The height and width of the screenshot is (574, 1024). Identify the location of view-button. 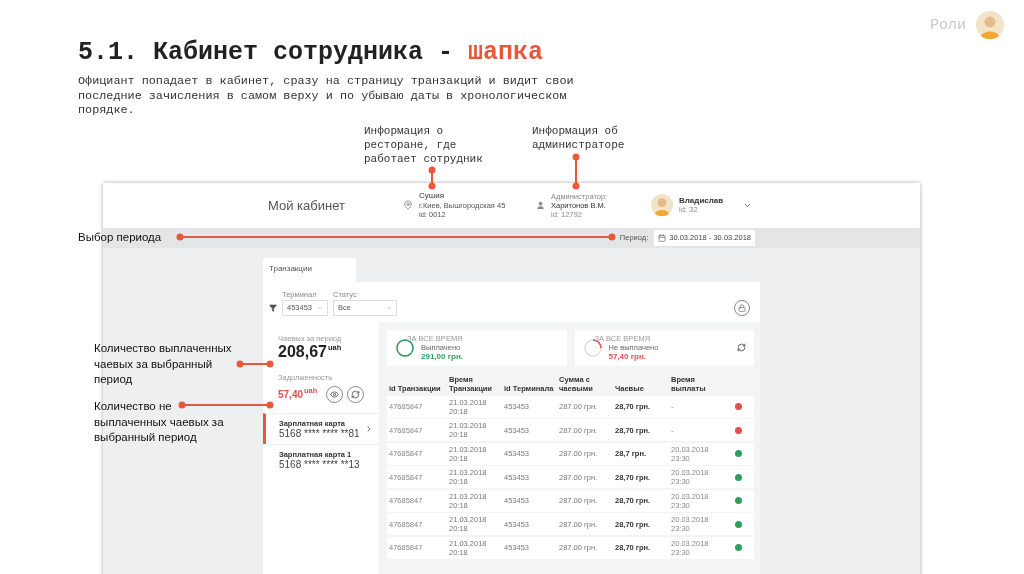
(335, 394).